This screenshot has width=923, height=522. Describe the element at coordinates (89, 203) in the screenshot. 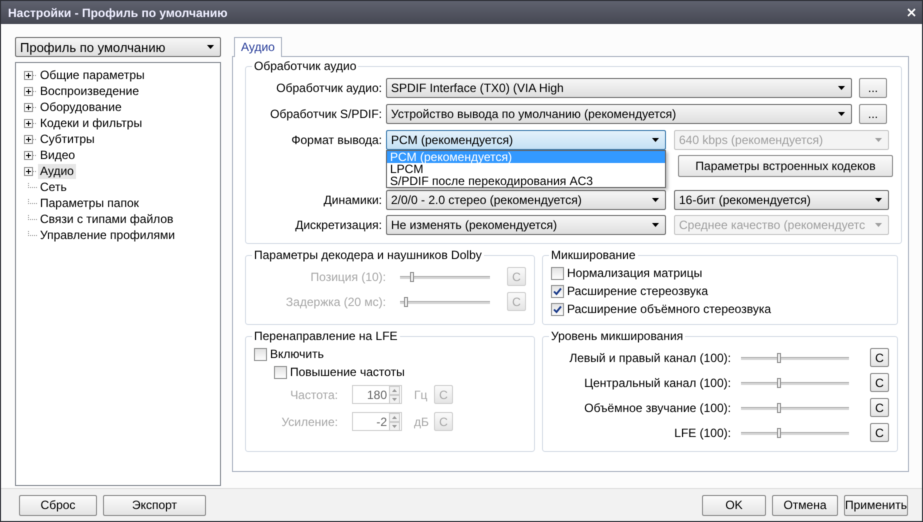

I see `tree-item: Параметры папок` at that location.